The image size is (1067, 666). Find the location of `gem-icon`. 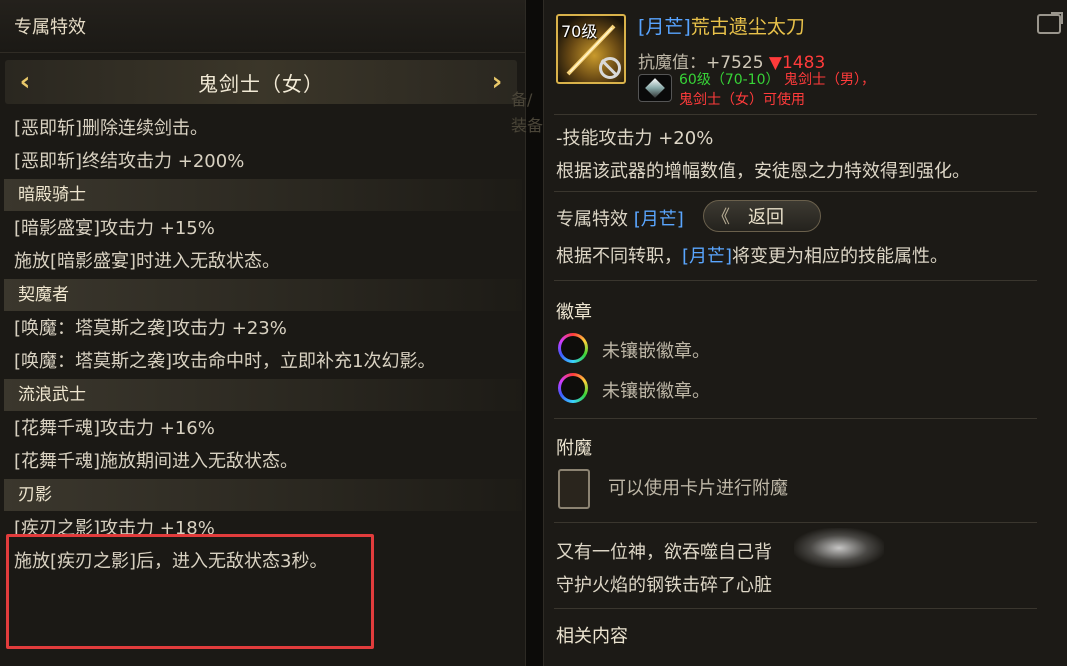

gem-icon is located at coordinates (655, 88).